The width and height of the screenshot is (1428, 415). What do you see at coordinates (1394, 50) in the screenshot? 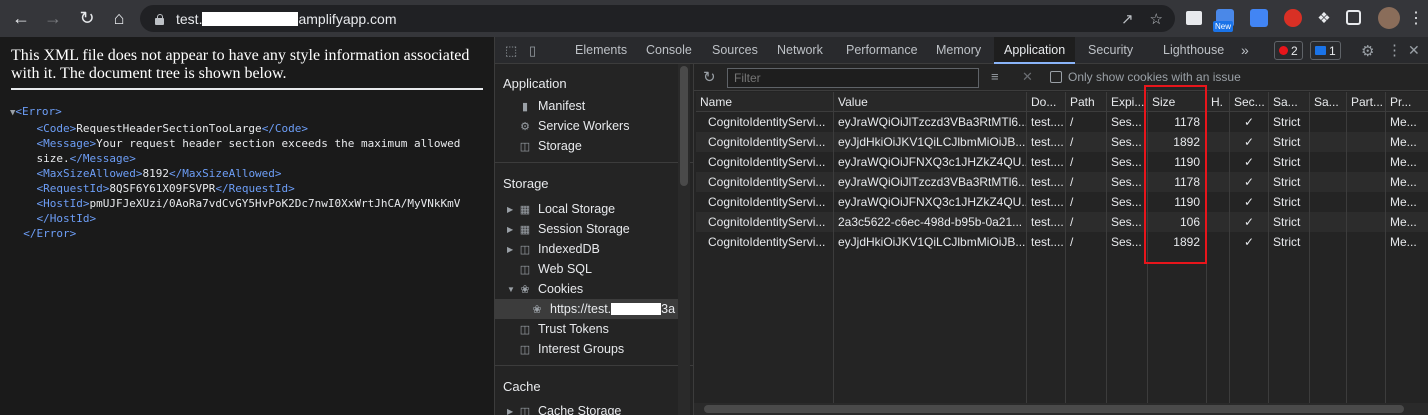
I see `devtools-menu-icon: ⋮` at bounding box center [1394, 50].